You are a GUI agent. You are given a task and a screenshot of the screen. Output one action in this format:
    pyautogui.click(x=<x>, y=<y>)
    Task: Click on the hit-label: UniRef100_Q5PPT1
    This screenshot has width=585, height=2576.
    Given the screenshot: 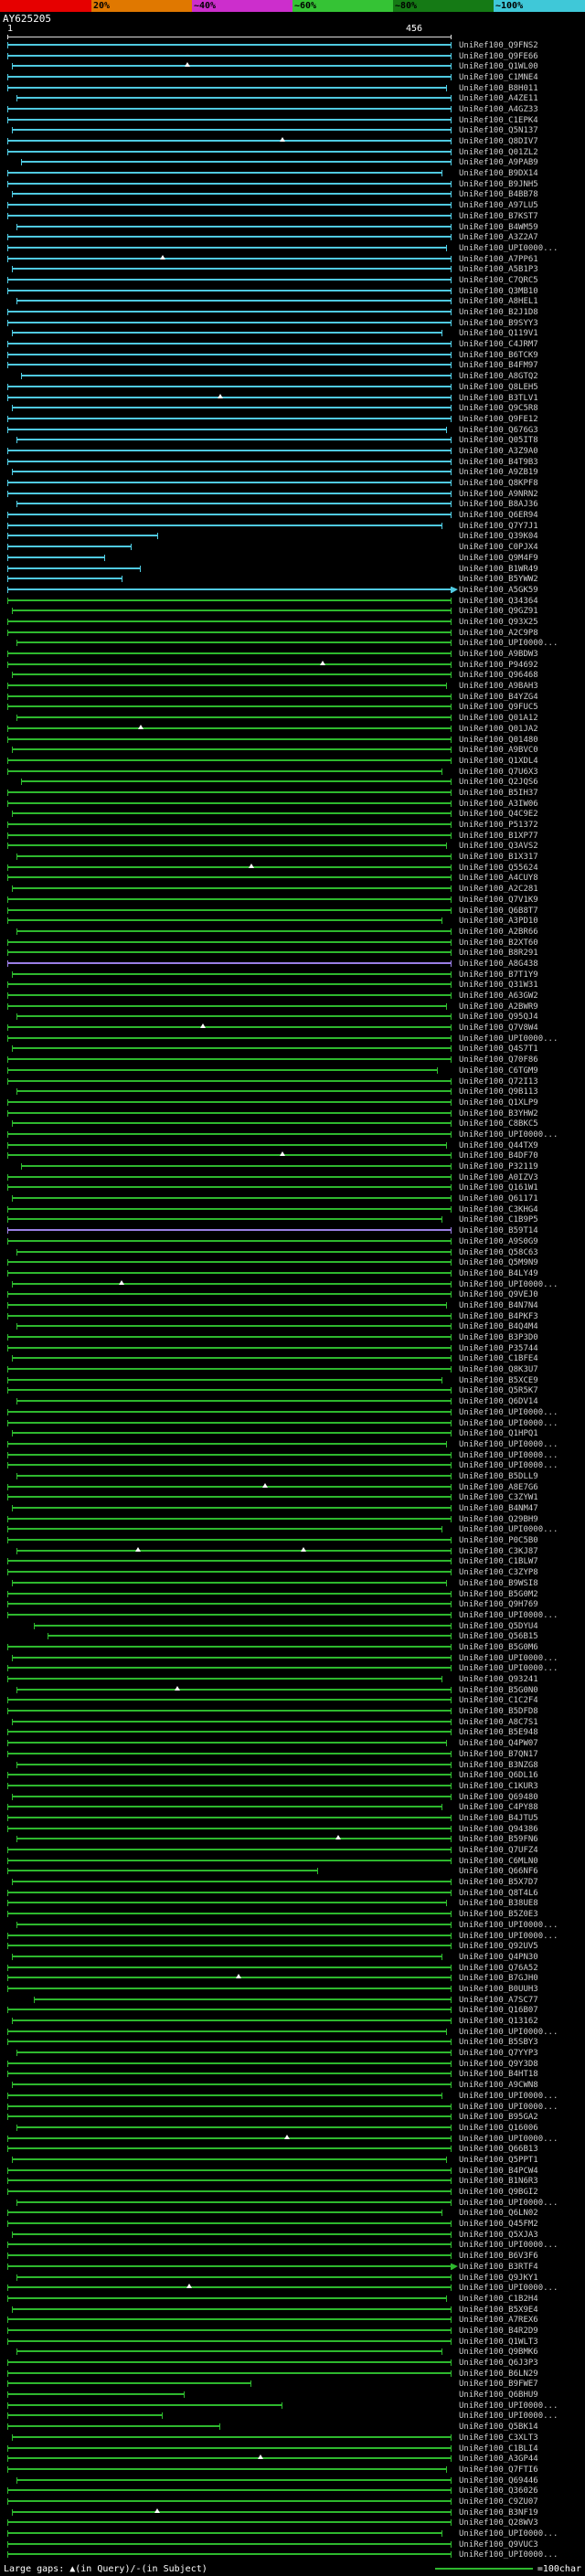 What is the action you would take?
    pyautogui.click(x=499, y=2160)
    